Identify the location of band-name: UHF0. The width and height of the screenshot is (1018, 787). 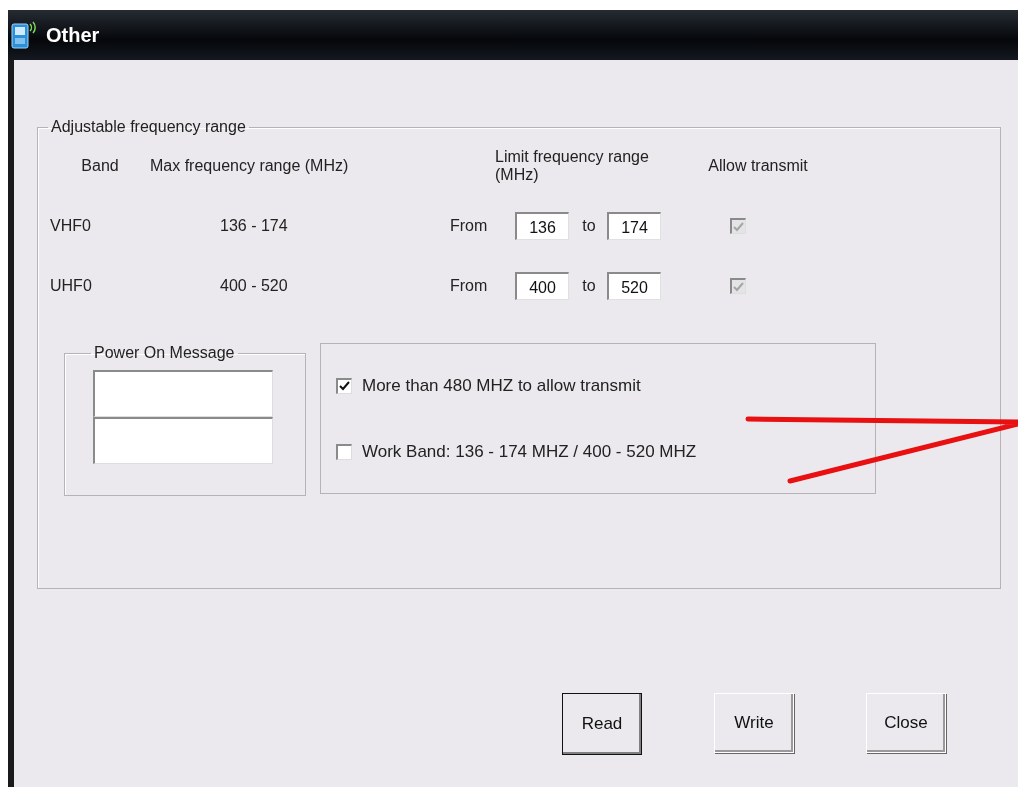
(71, 286).